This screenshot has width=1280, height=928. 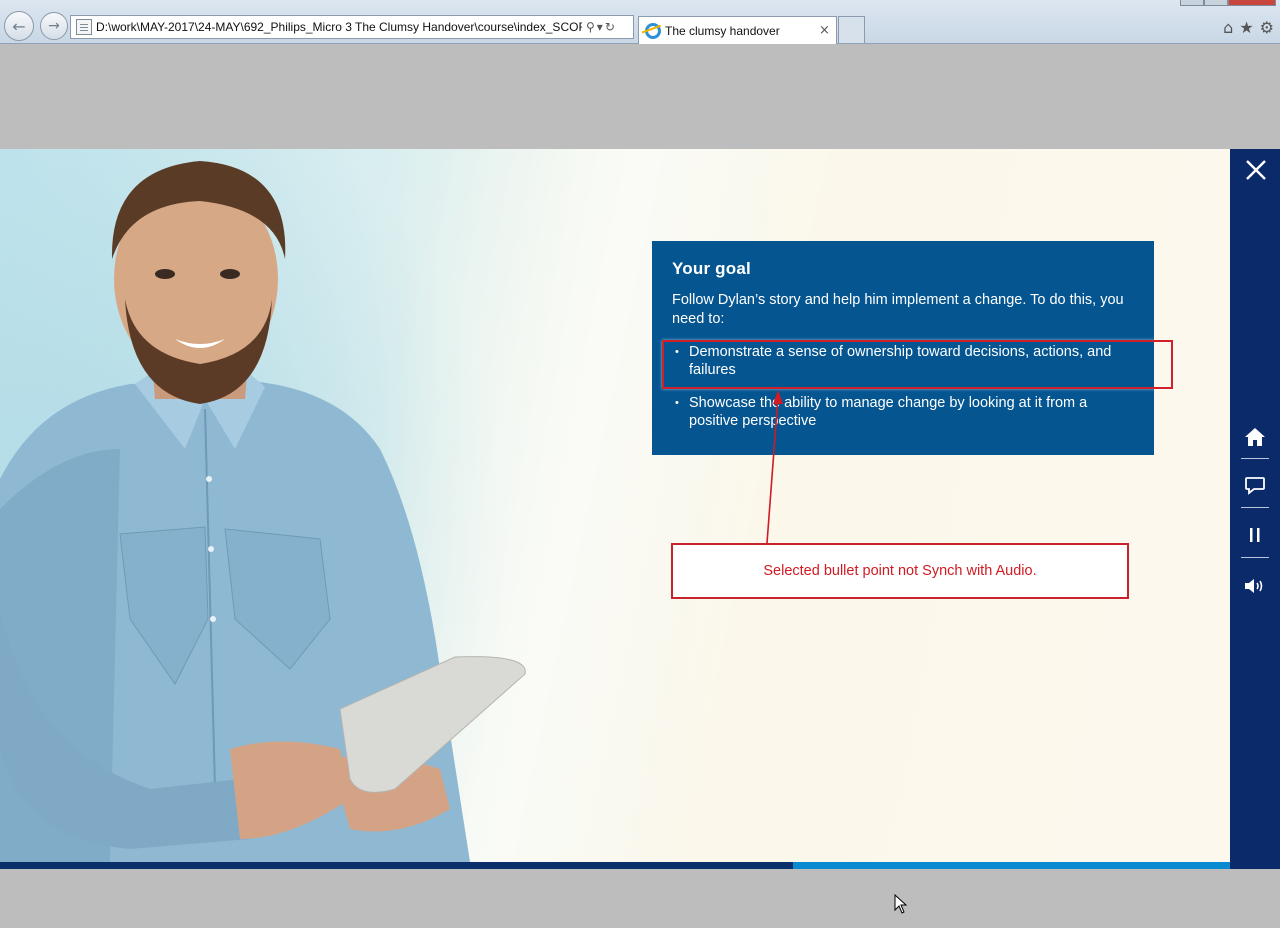 I want to click on course-sidebar, so click(x=1255, y=509).